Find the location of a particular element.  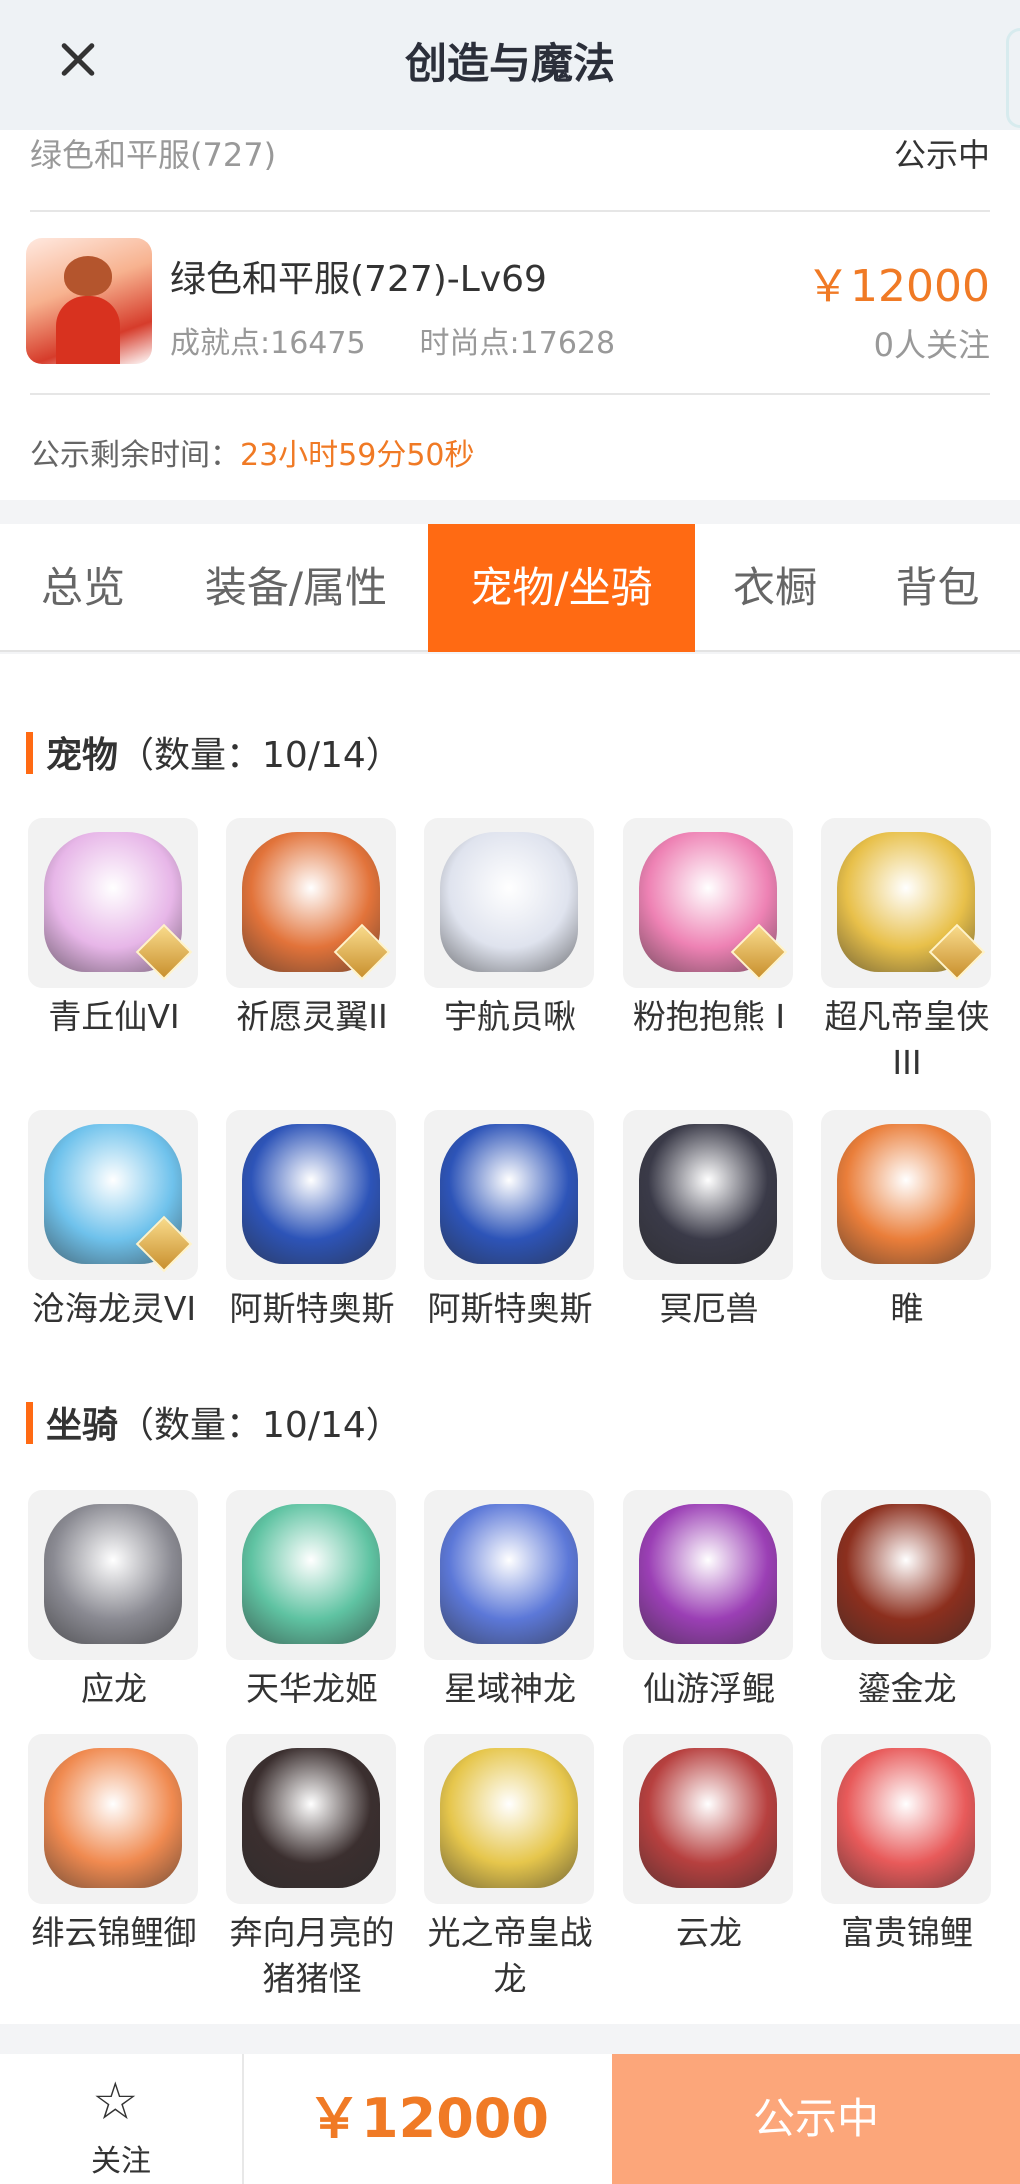

item-cell: 宇航员啾 is located at coordinates (510, 929).